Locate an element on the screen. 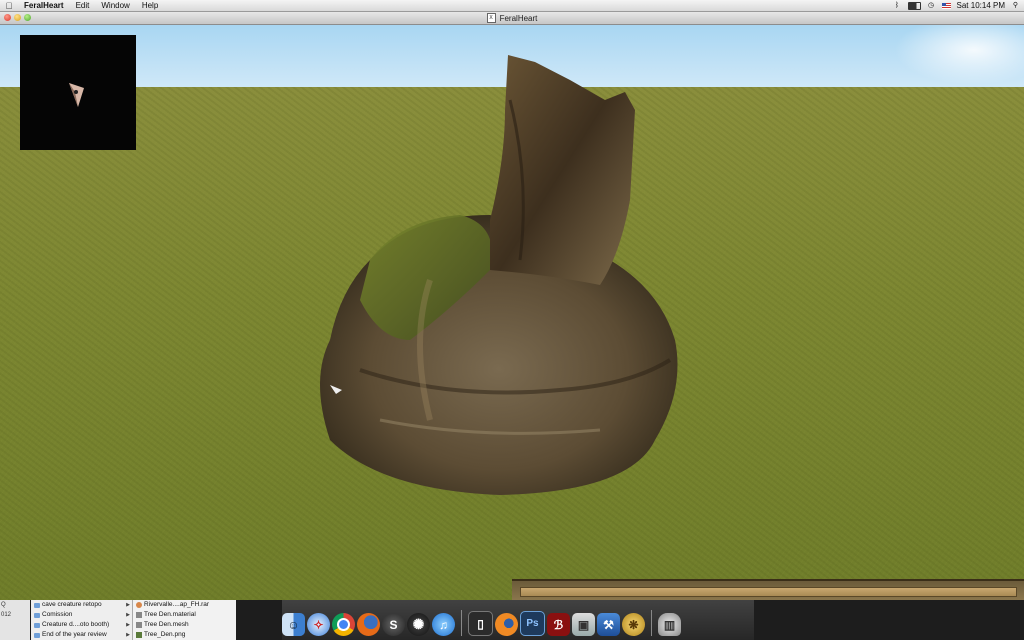 Image resolution: width=1024 pixels, height=640 pixels. list-item: cave creature retopo ▶ is located at coordinates (81, 605).